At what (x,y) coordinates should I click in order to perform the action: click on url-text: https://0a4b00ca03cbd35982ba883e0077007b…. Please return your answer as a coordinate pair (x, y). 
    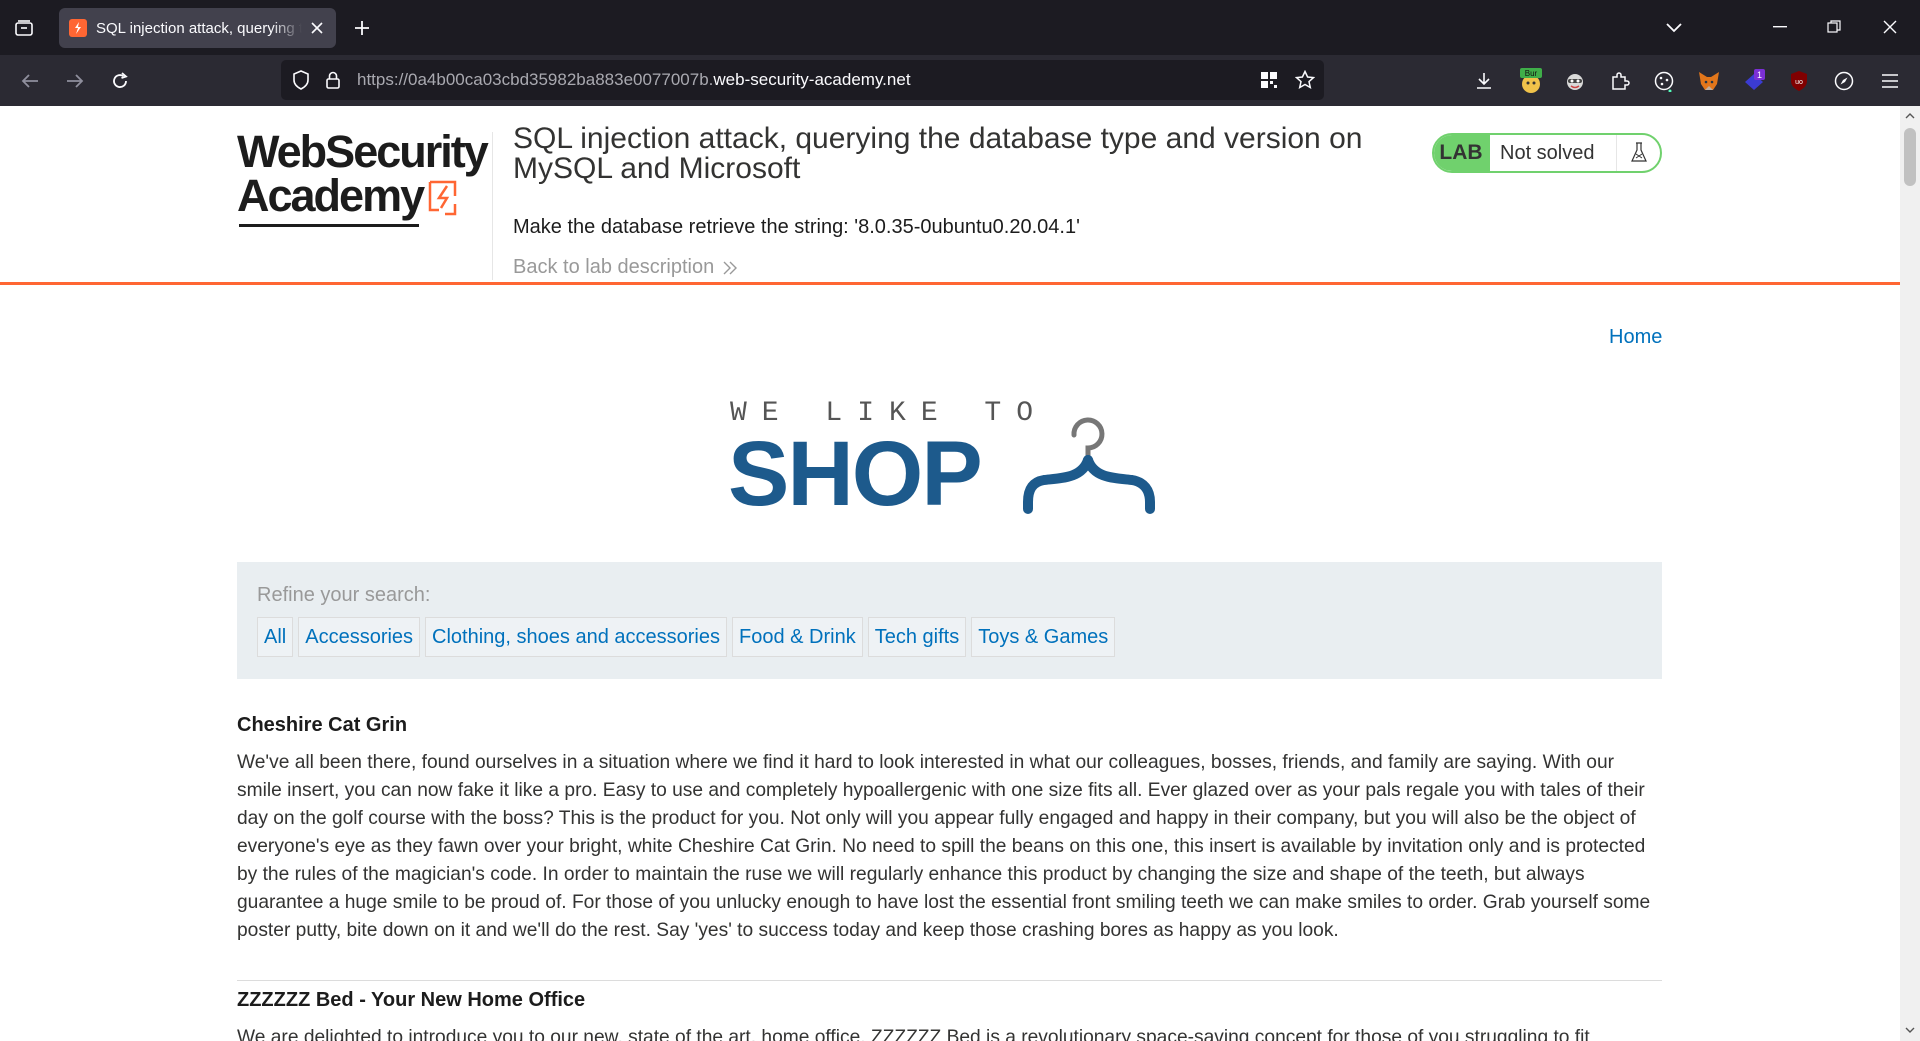
    Looking at the image, I should click on (634, 80).